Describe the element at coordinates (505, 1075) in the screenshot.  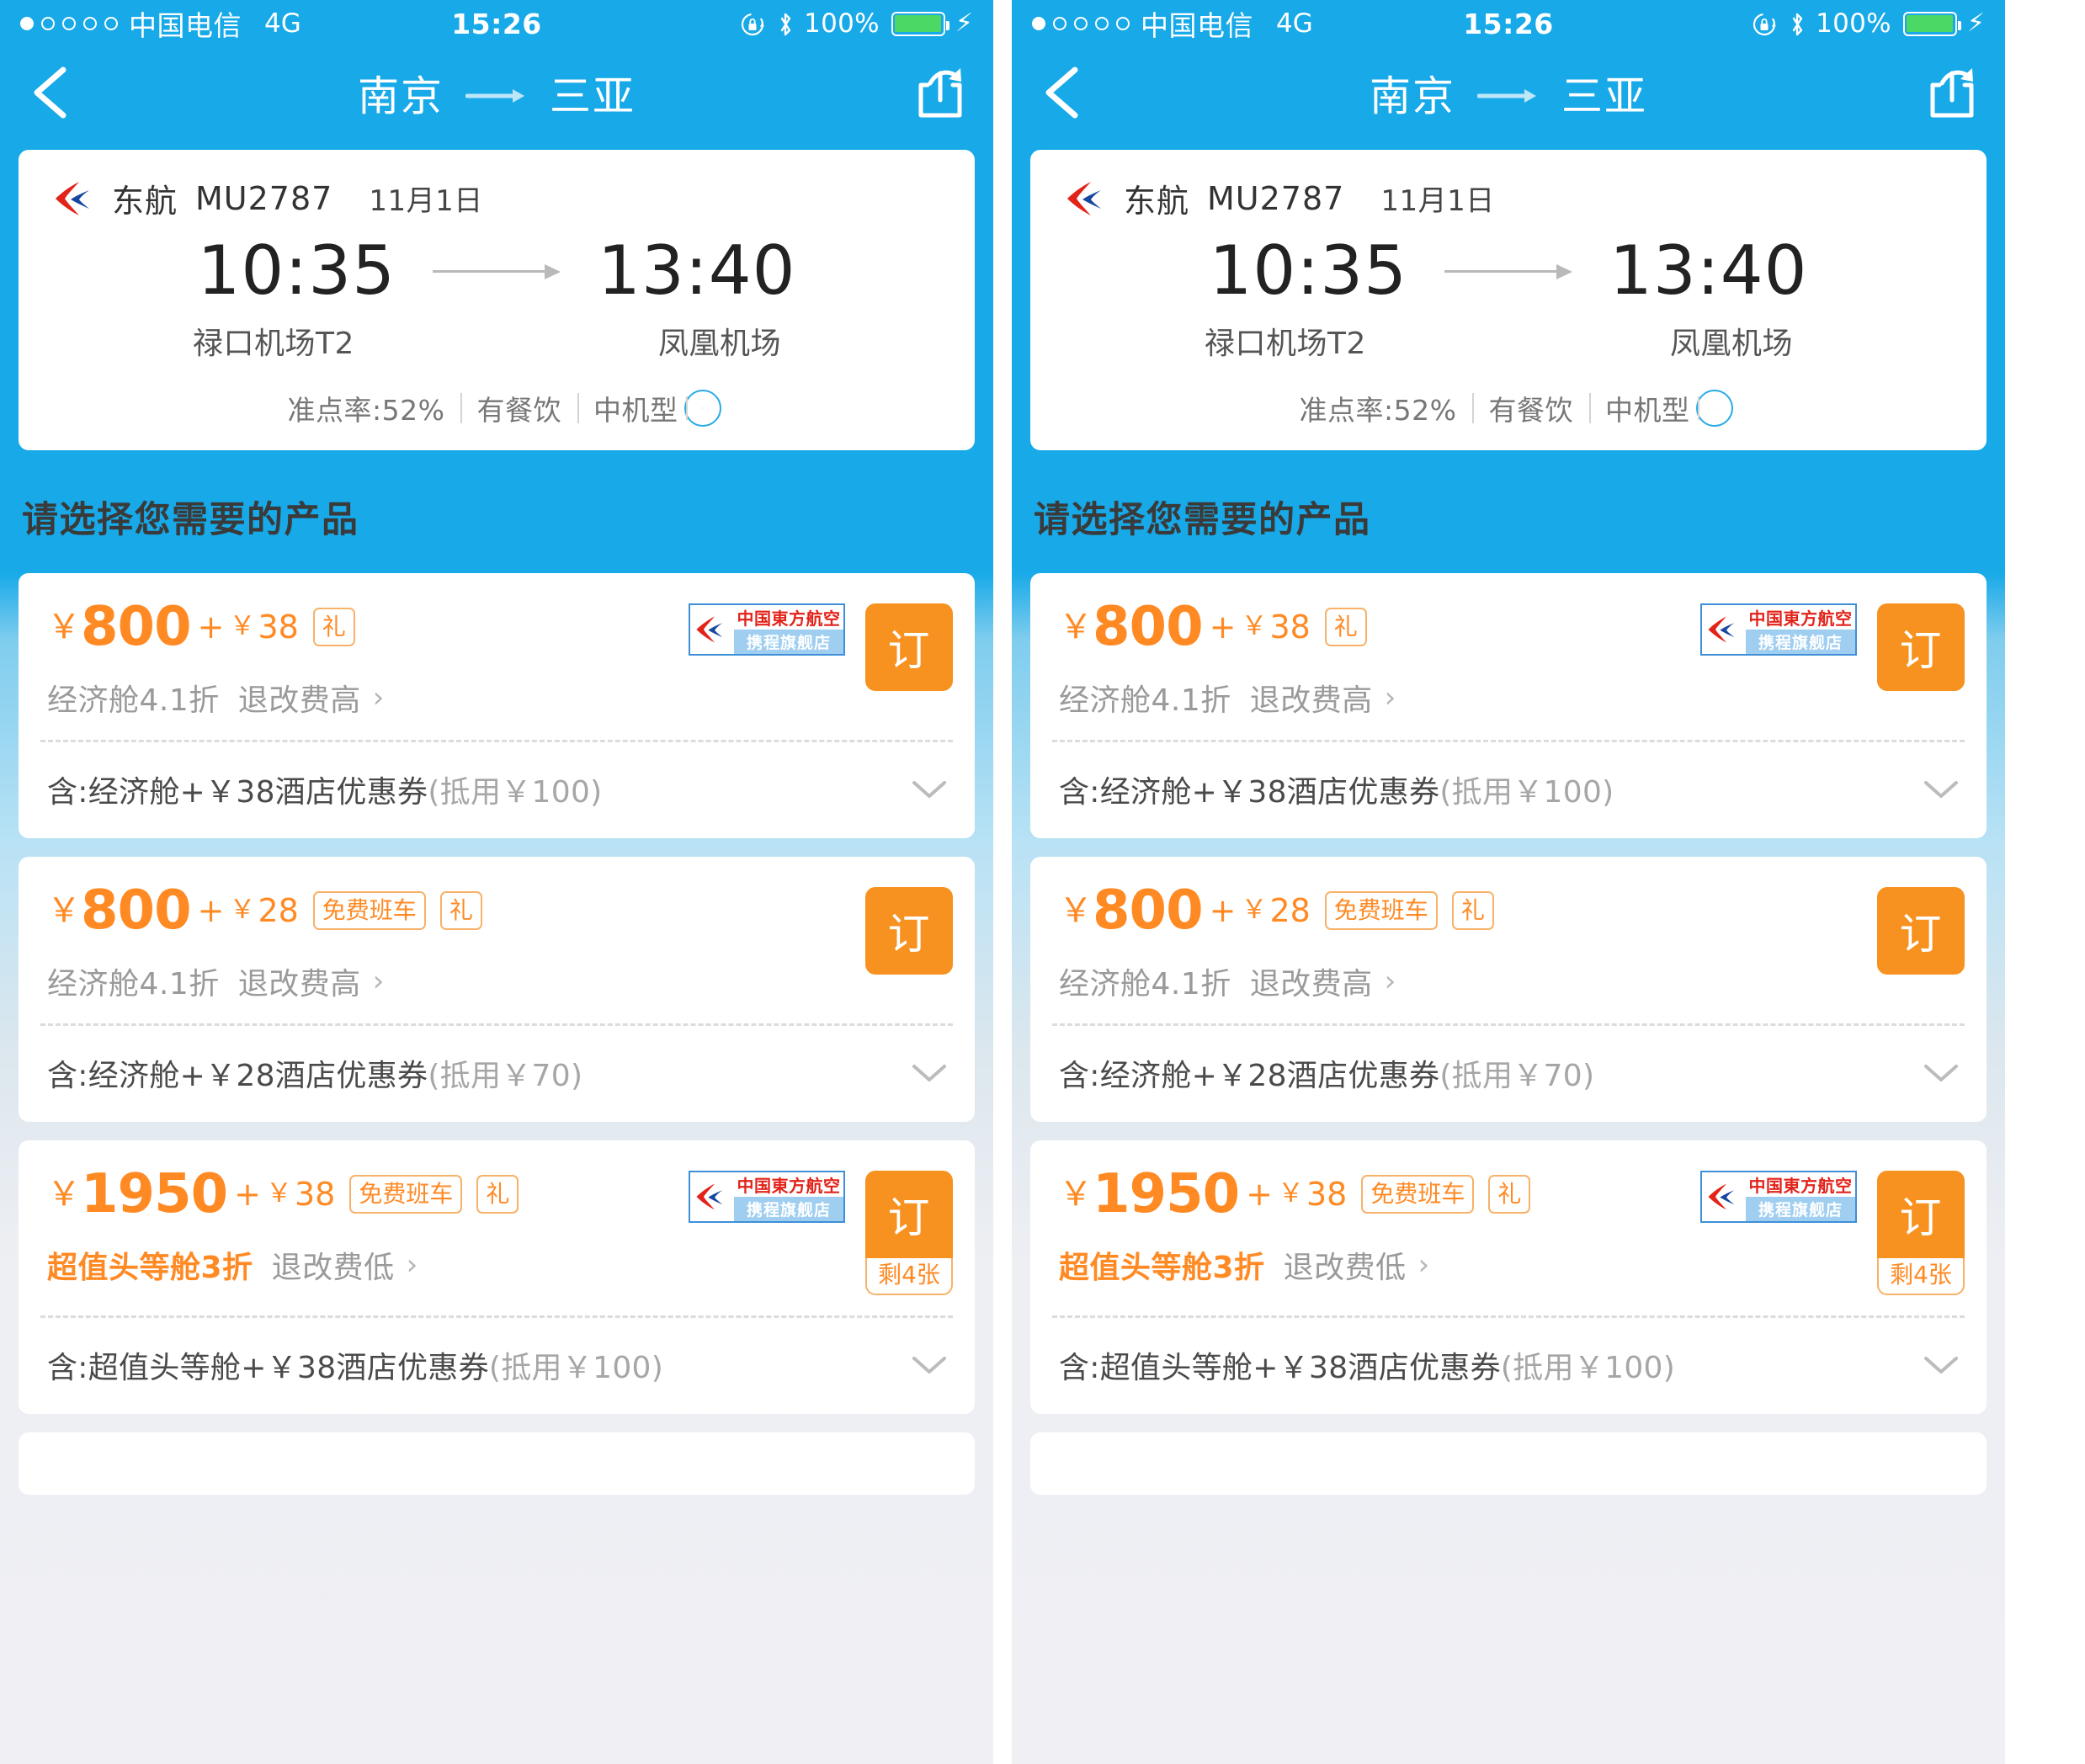
I see `include-discount-text: (抵用￥70)` at that location.